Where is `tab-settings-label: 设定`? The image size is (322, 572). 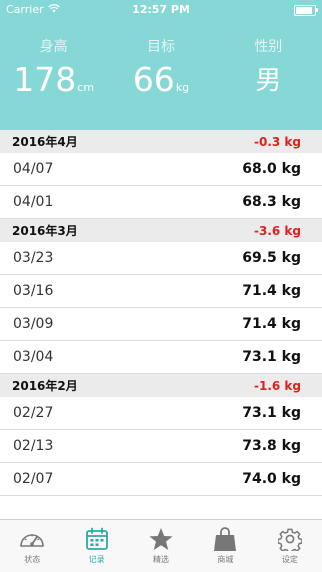 tab-settings-label: 设定 is located at coordinates (289, 559).